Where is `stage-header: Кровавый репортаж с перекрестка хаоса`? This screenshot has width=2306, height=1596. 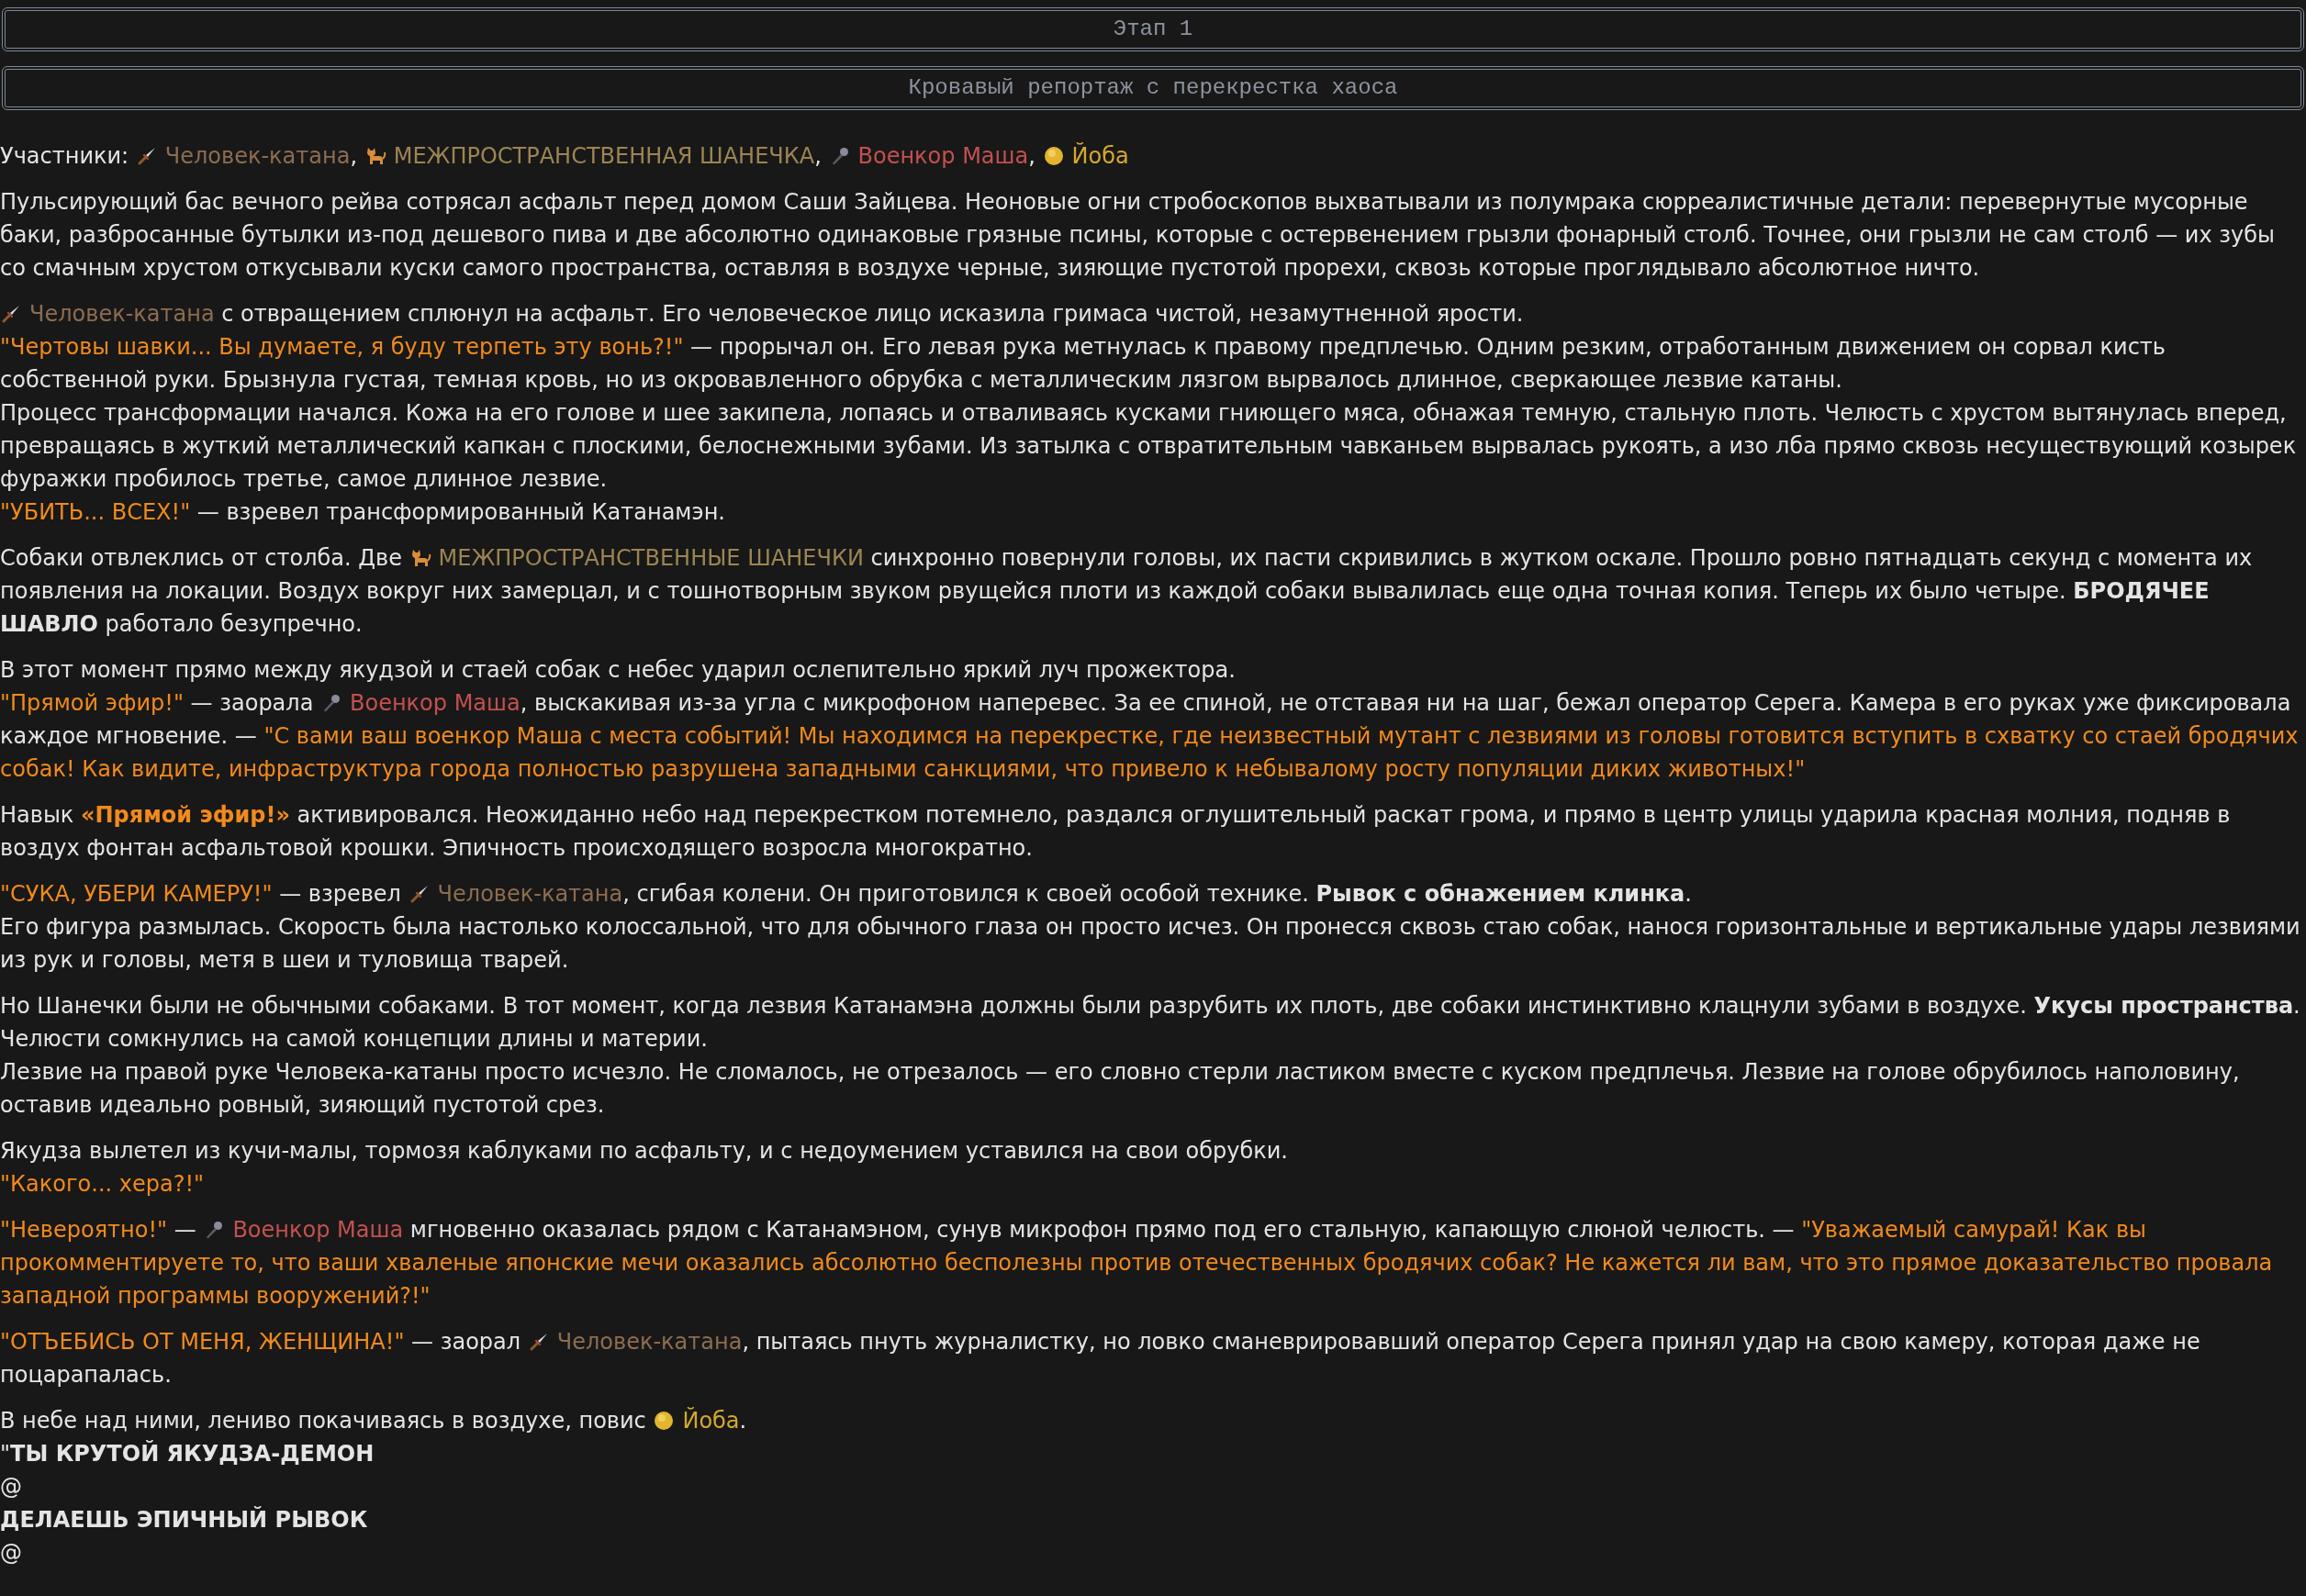
stage-header: Кровавый репортаж с перекрестка хаоса is located at coordinates (1153, 88).